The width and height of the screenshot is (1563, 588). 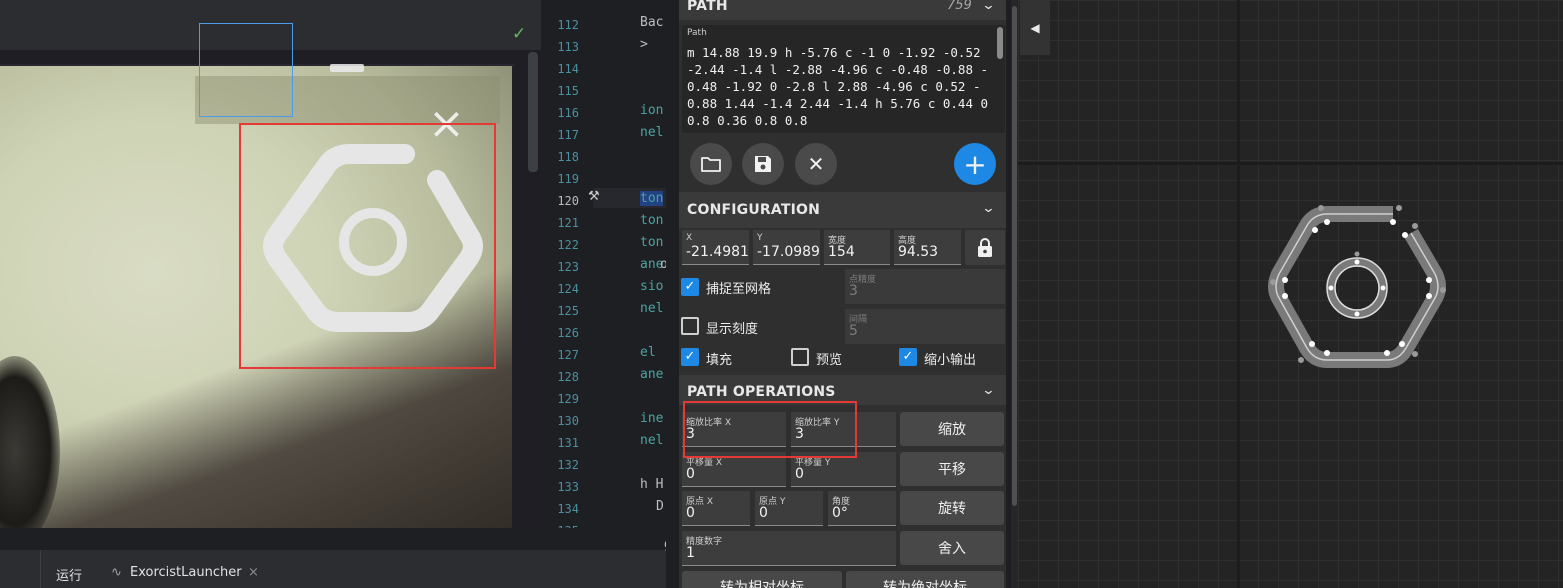 I want to click on show-ticks-checkbox, so click(x=690, y=326).